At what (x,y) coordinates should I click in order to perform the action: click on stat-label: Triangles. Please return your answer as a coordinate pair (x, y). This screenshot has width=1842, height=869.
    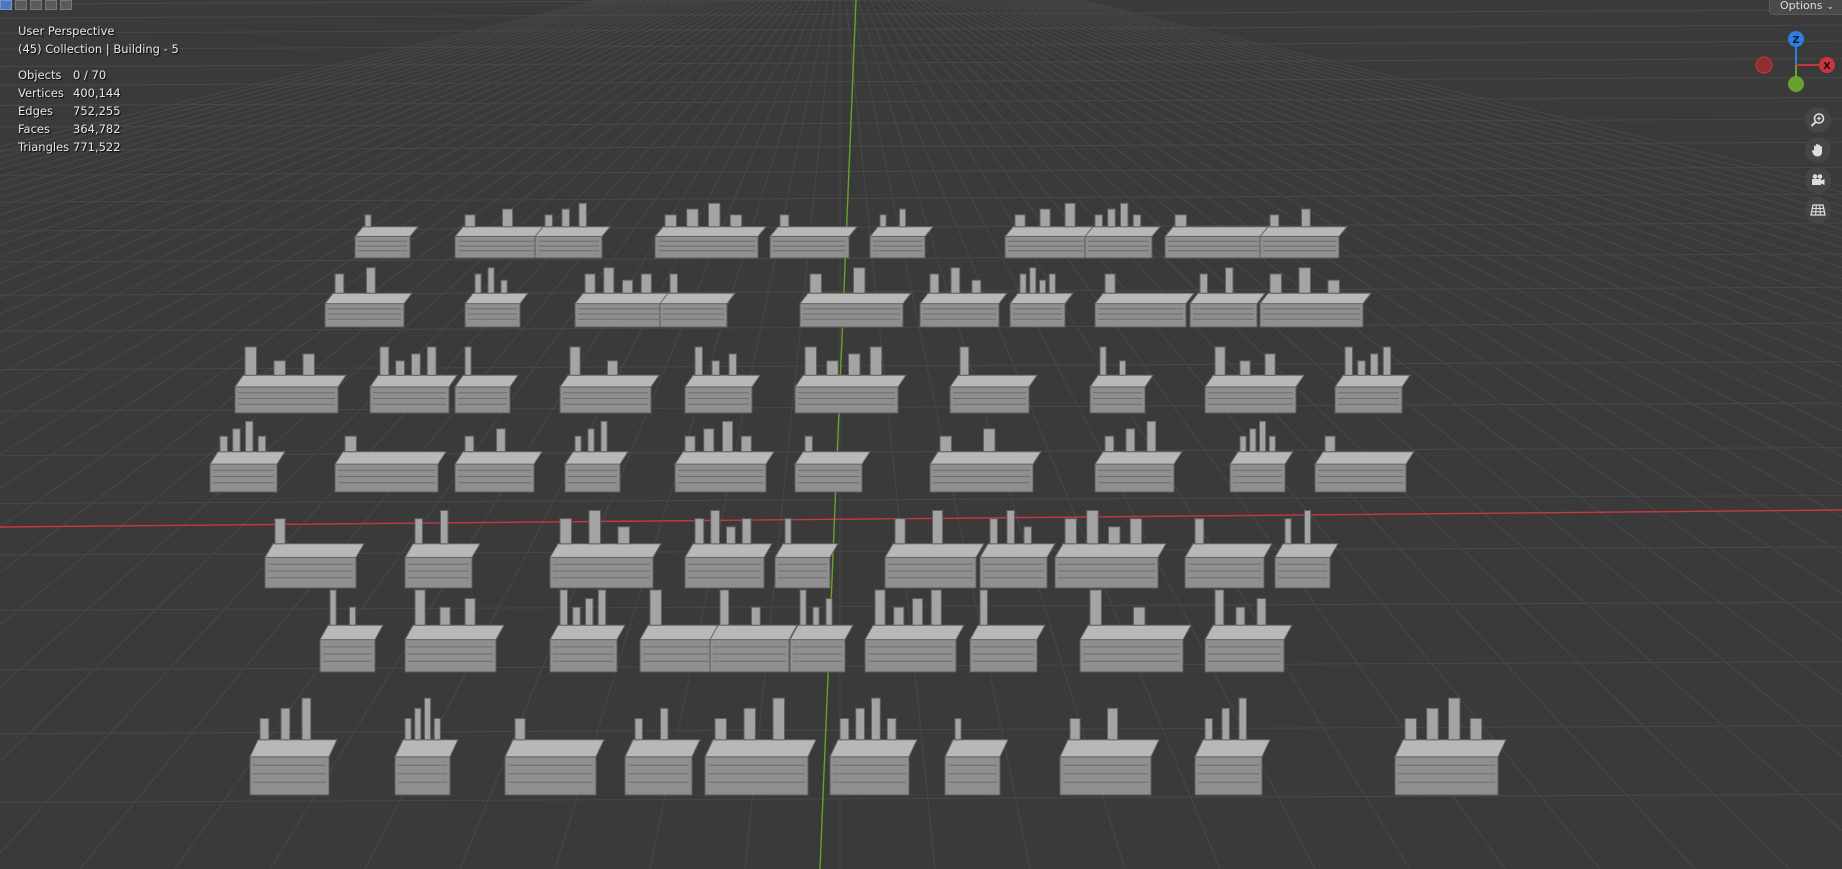
    Looking at the image, I should click on (44, 147).